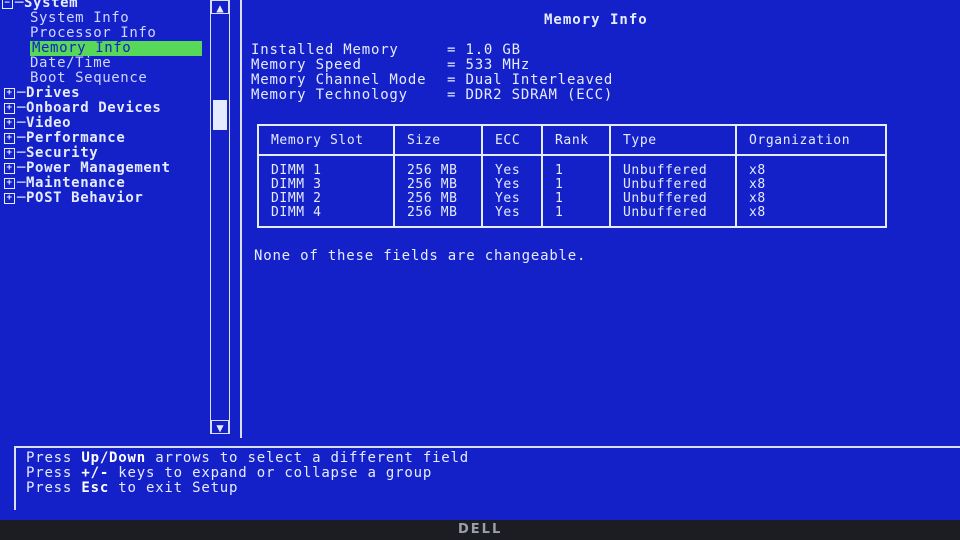  Describe the element at coordinates (70, 63) in the screenshot. I see `tree-item-date-time: Date/Time` at that location.